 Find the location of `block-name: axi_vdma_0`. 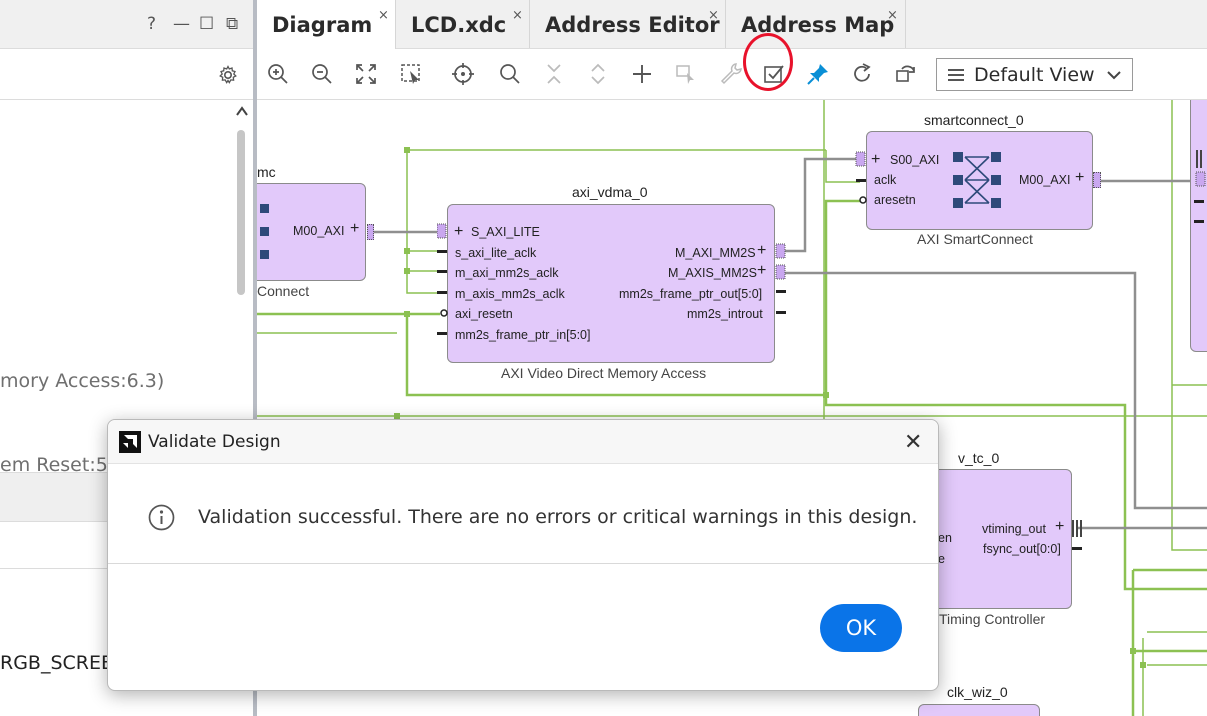

block-name: axi_vdma_0 is located at coordinates (610, 192).